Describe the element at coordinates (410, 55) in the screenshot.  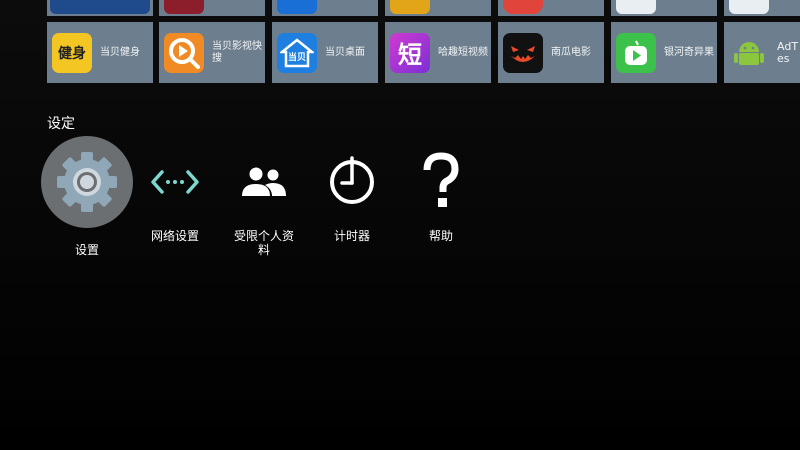
I see `short-video-icon-text: 短` at that location.